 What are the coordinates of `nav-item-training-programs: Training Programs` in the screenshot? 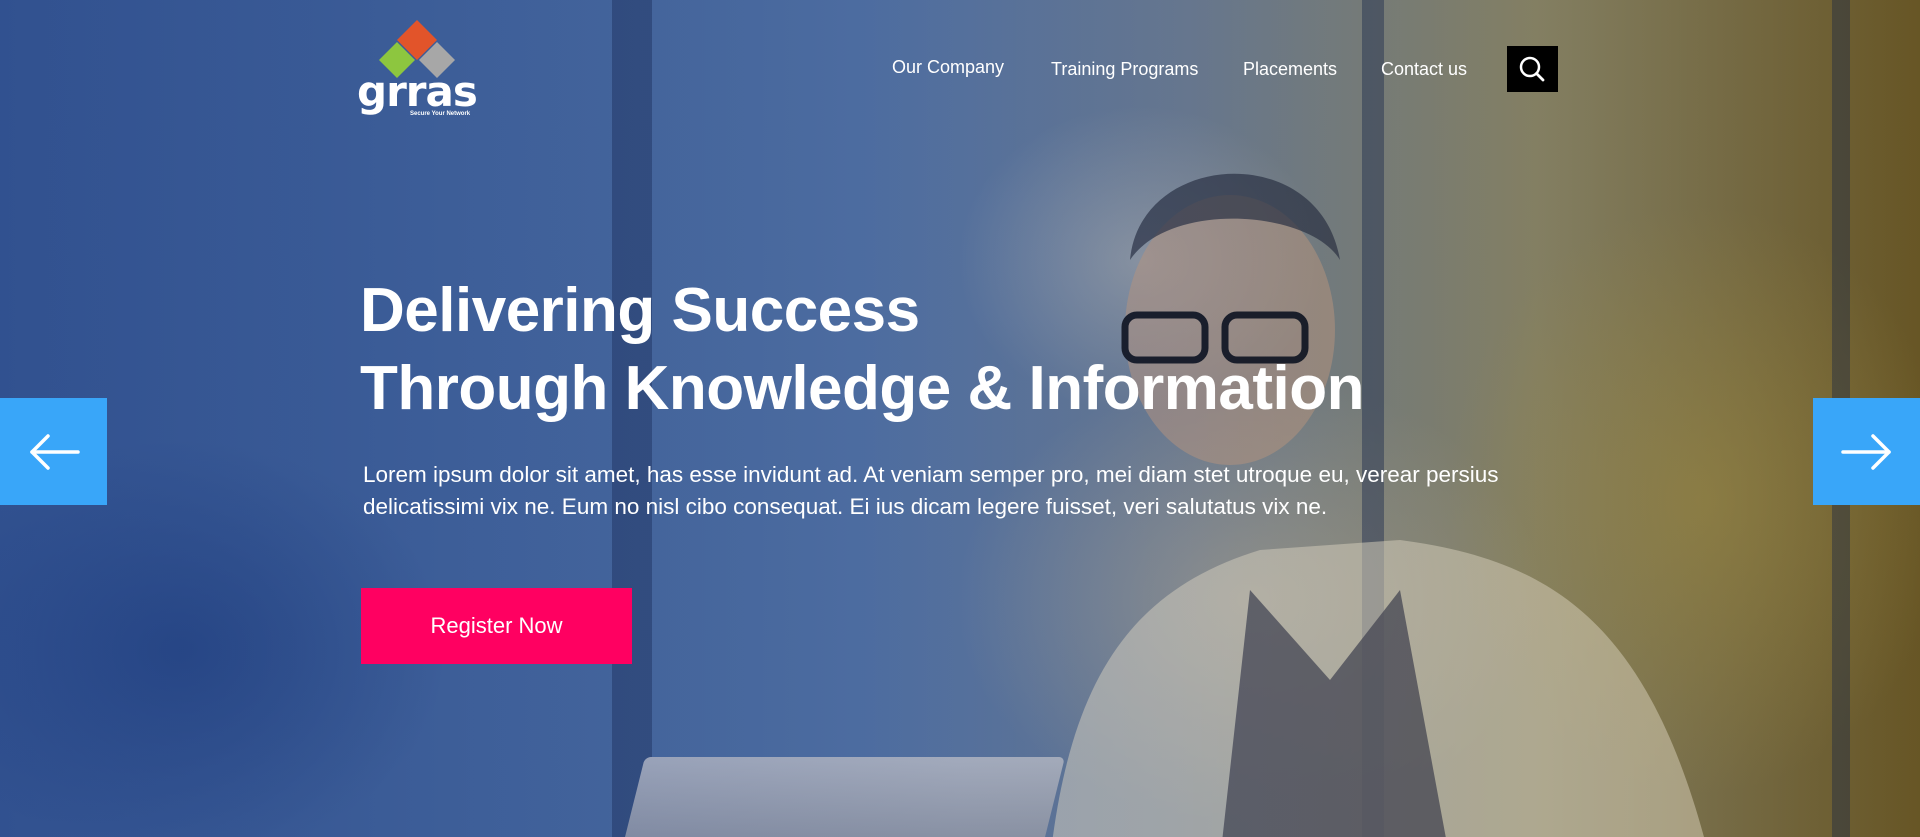 It's located at (1124, 69).